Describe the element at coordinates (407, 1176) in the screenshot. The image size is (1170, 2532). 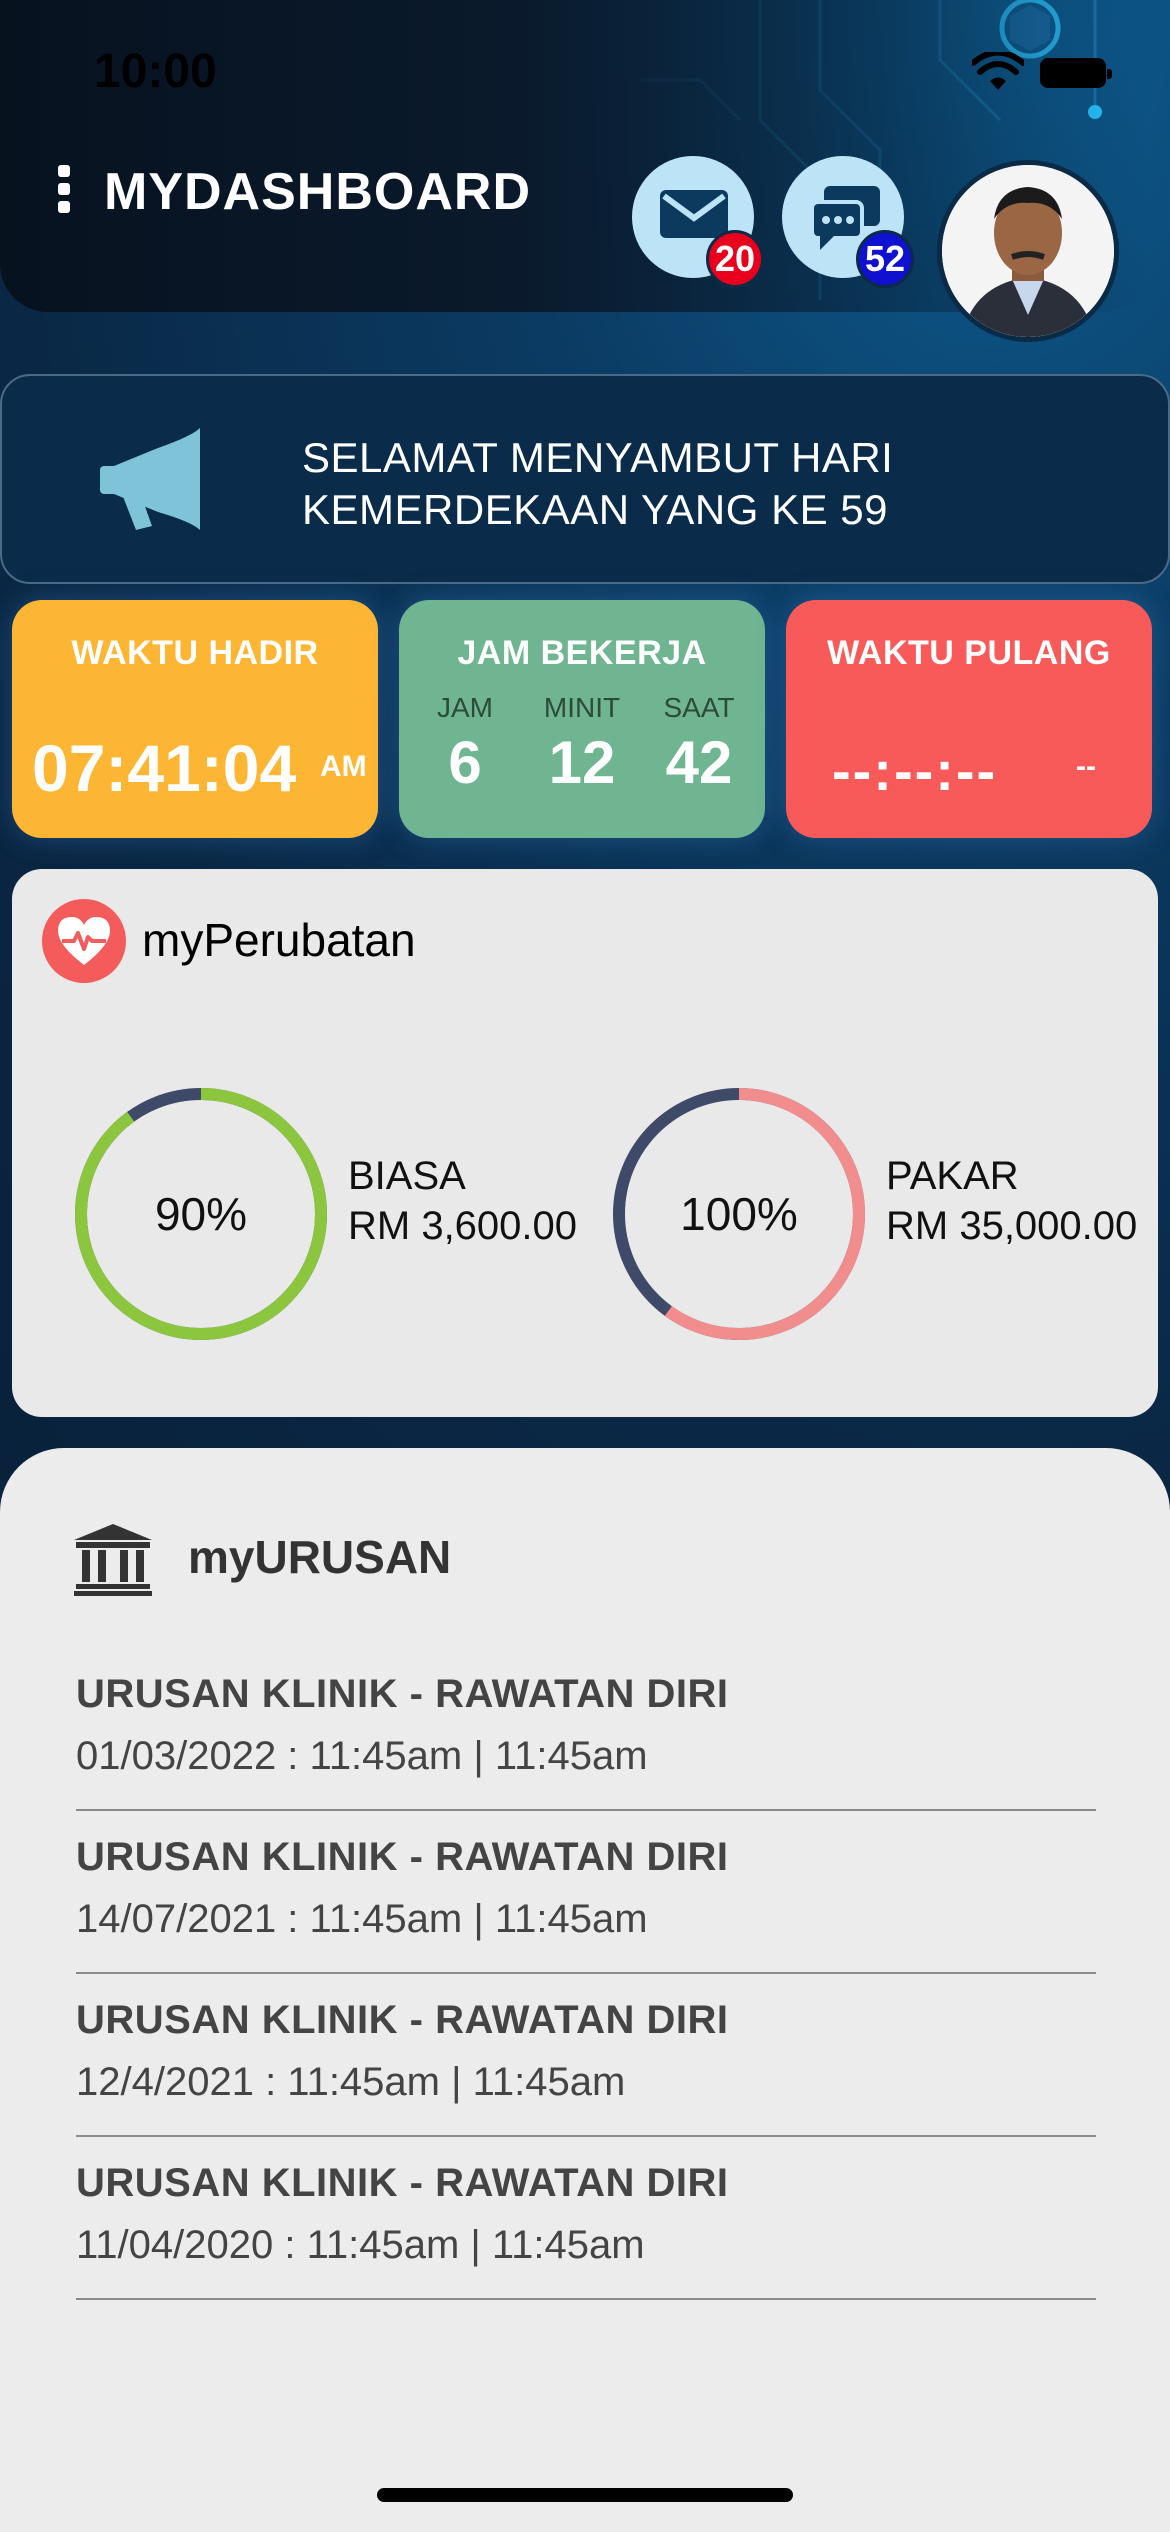
I see `biasa-label: BIASA` at that location.